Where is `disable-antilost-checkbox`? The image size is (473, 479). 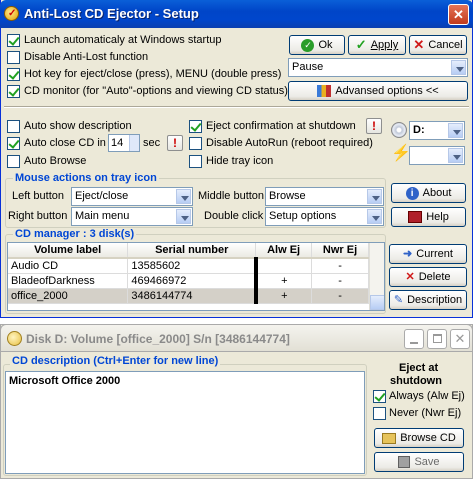 disable-antilost-checkbox is located at coordinates (13, 57).